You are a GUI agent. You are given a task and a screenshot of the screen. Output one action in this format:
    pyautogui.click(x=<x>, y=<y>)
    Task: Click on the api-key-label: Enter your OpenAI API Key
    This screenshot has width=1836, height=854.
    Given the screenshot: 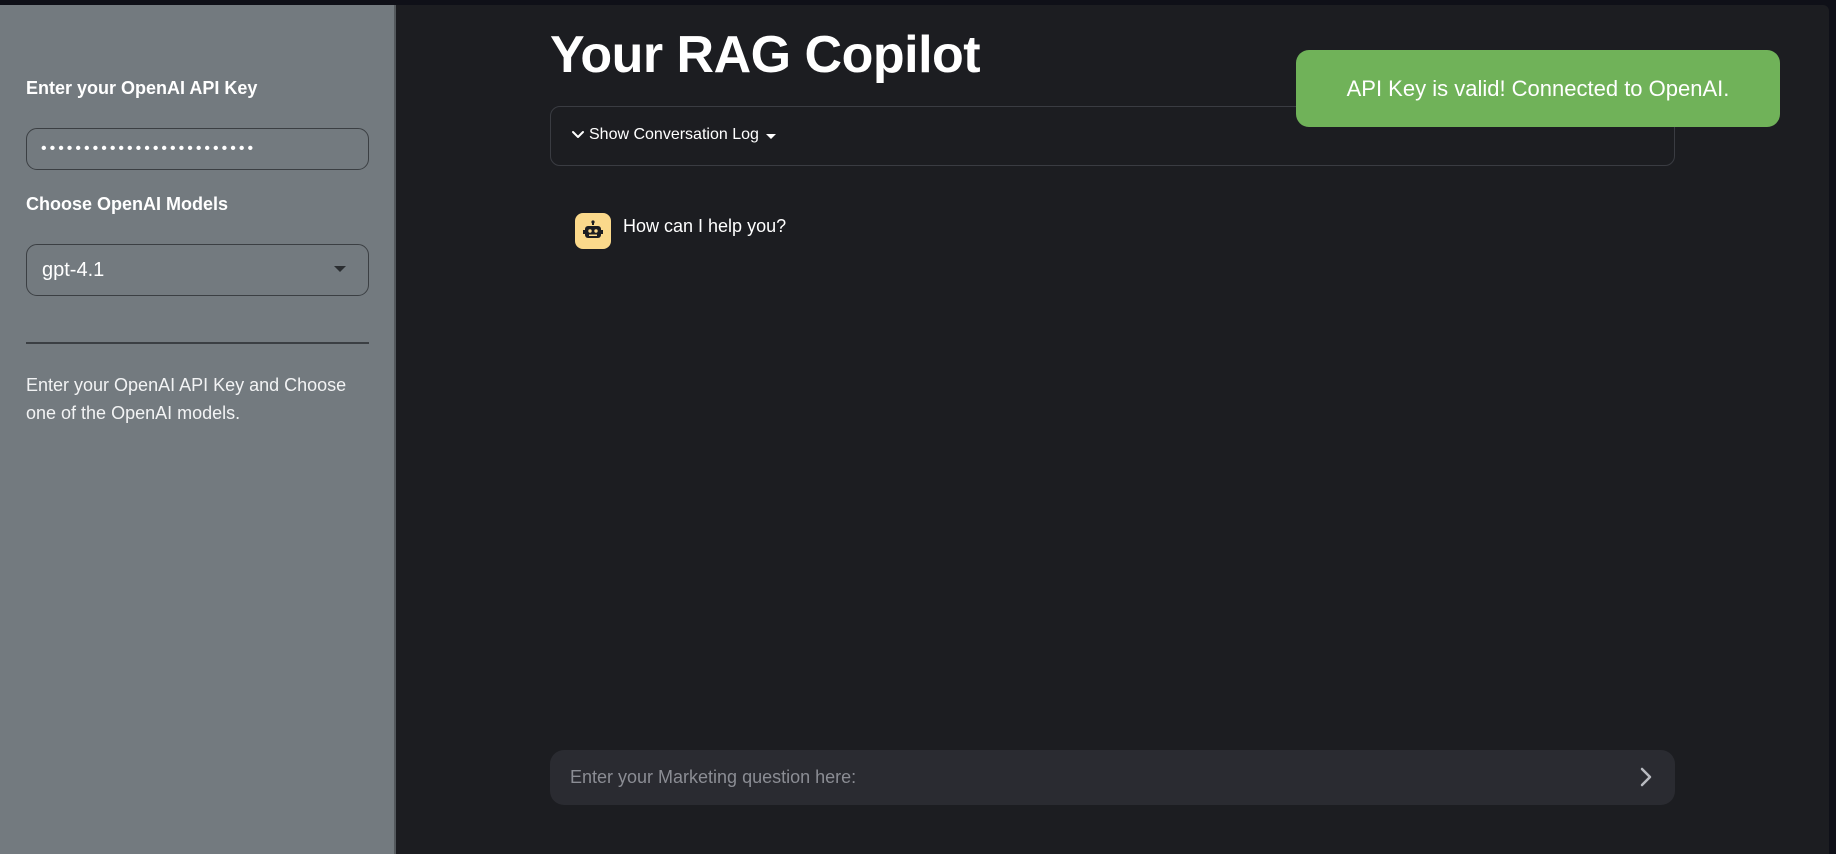 What is the action you would take?
    pyautogui.click(x=142, y=88)
    